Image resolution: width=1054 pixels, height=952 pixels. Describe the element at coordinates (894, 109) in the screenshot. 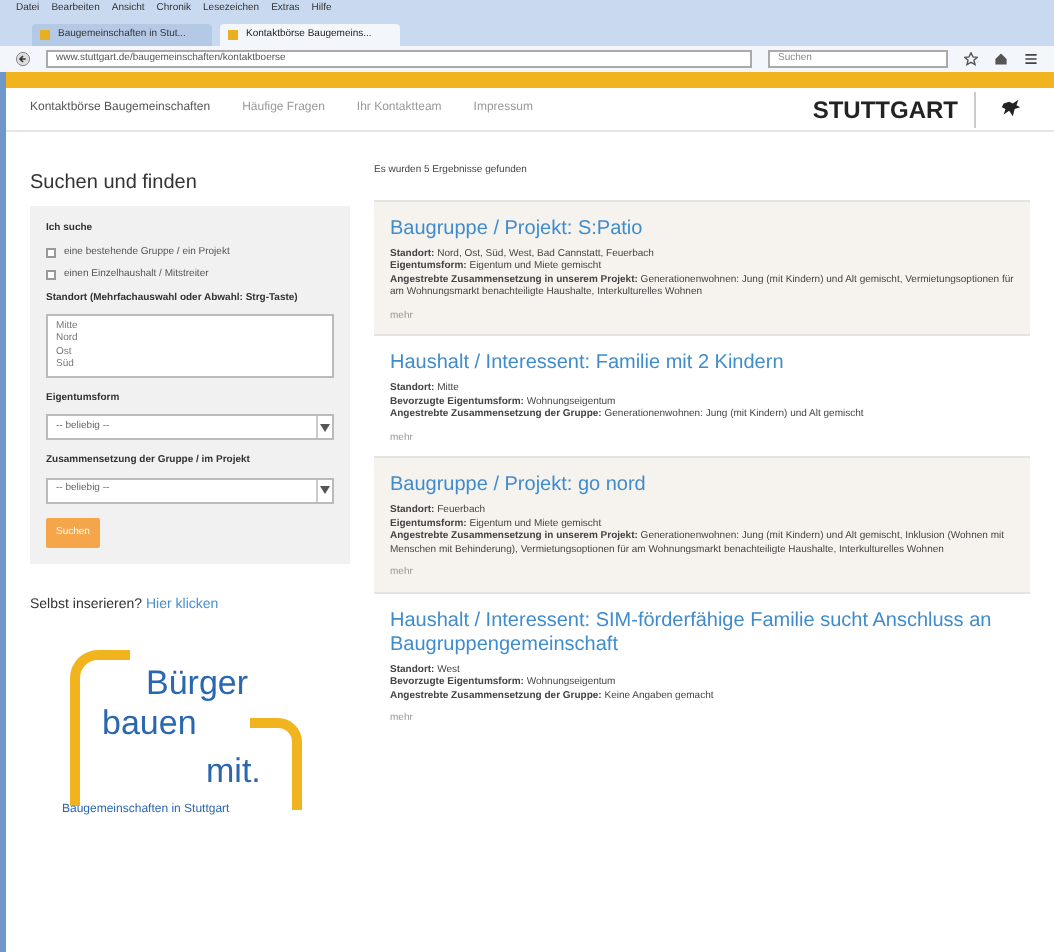

I see `stuttgart-logo: STUTTGART` at that location.